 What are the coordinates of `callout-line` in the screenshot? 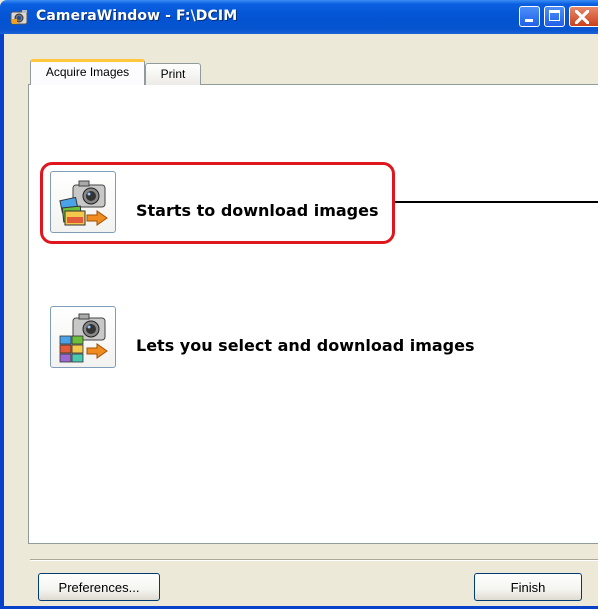 It's located at (496, 202).